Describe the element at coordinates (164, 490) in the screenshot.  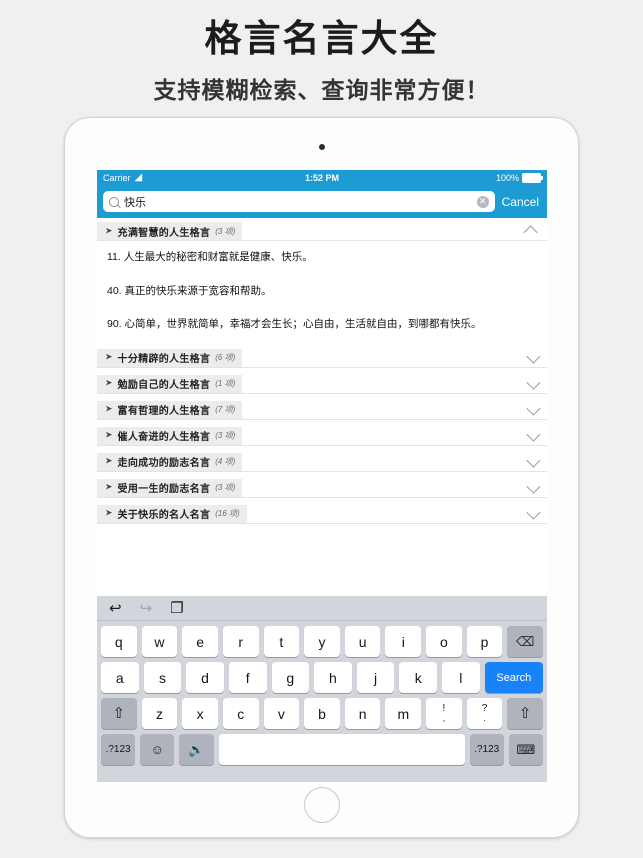
I see `section-title: 受用一生的励志名言` at that location.